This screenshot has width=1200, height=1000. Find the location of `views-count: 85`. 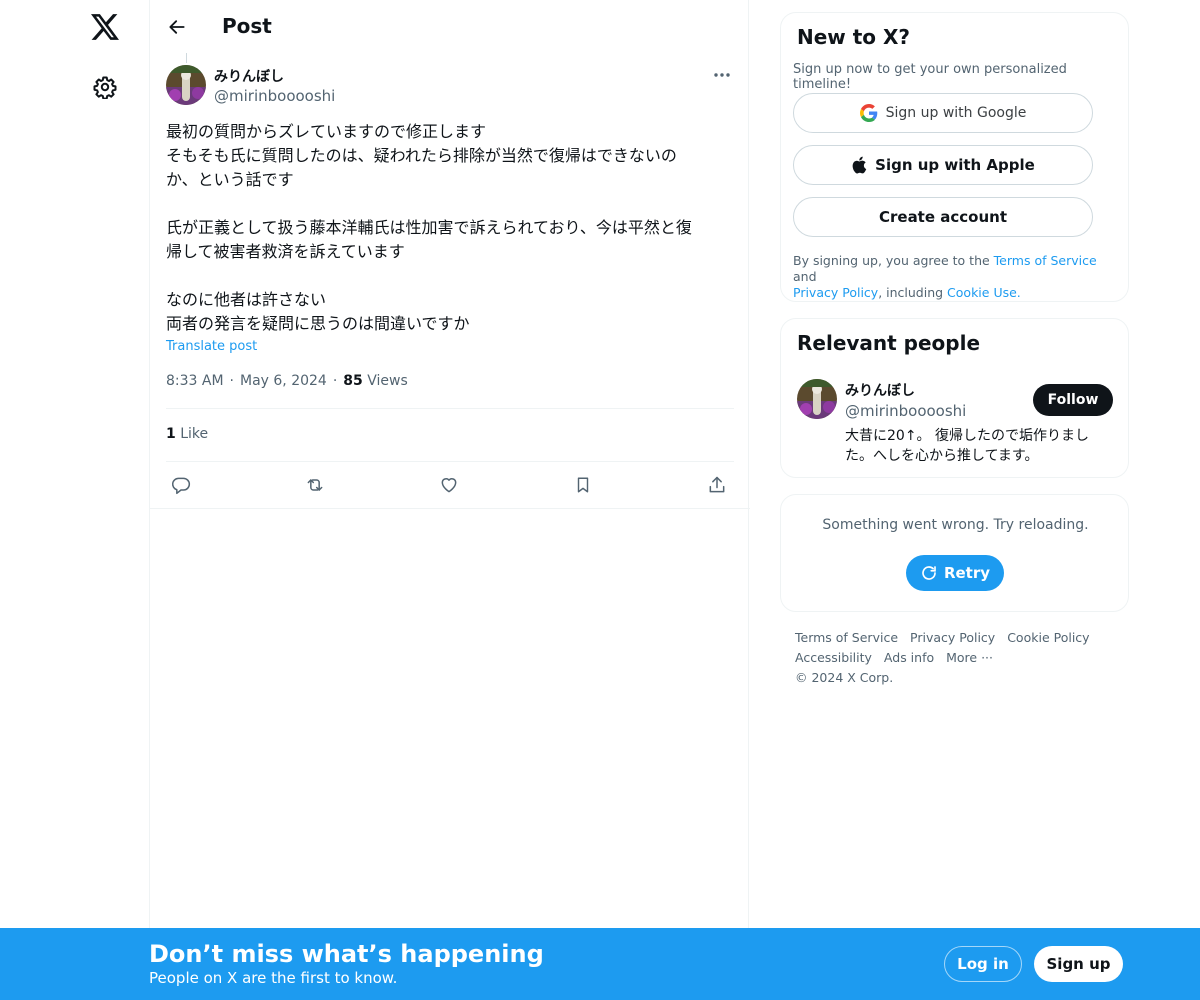

views-count: 85 is located at coordinates (353, 381).